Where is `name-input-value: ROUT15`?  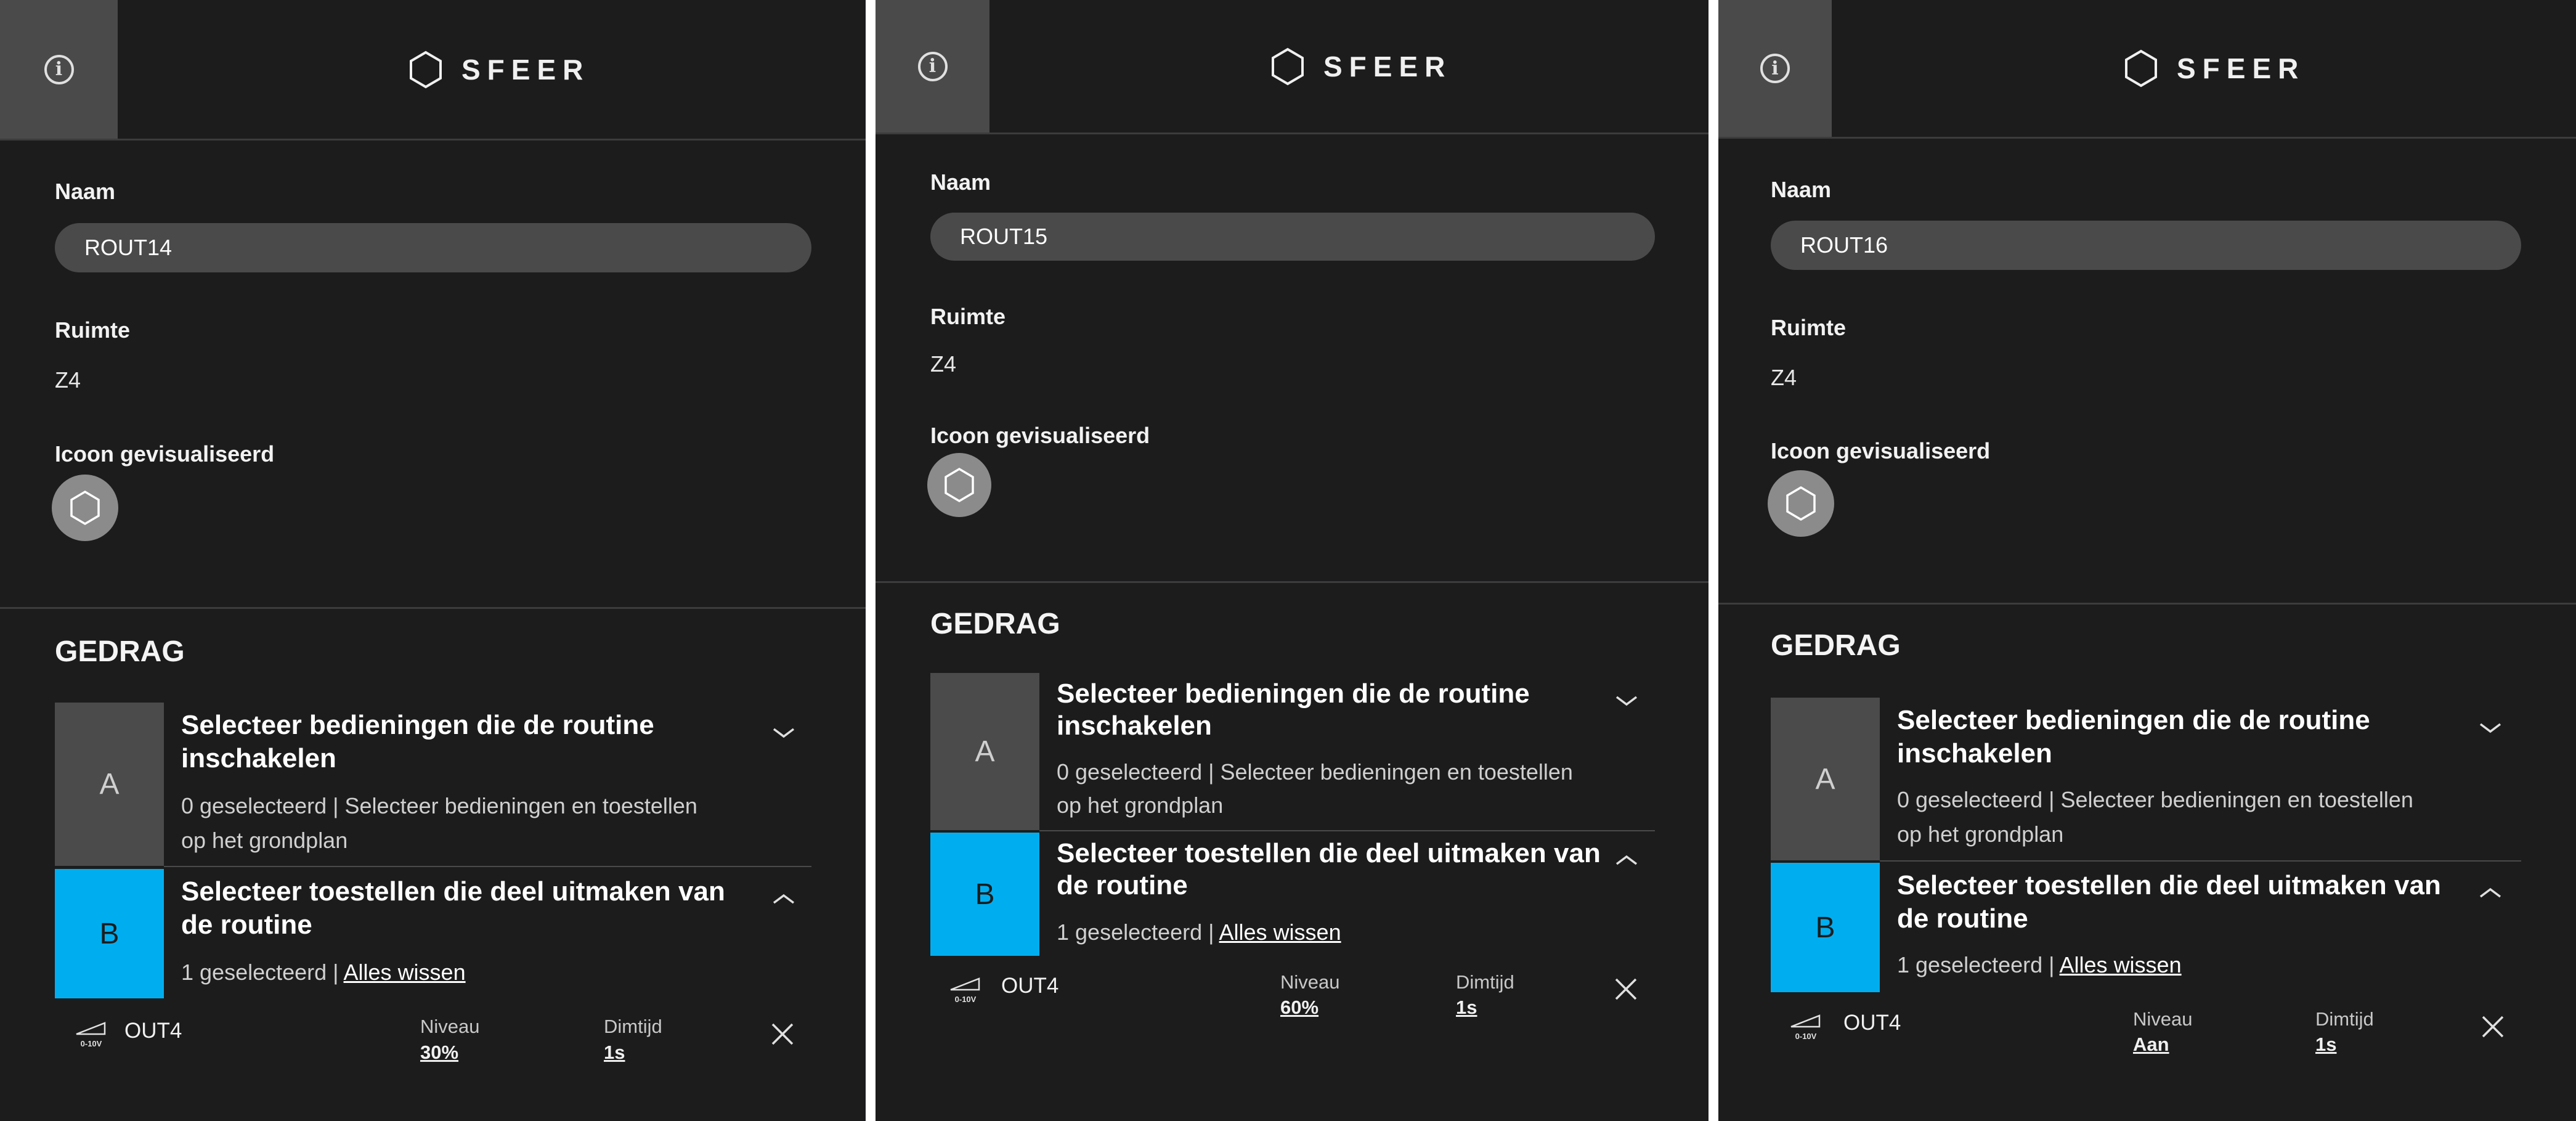 name-input-value: ROUT15 is located at coordinates (1004, 236).